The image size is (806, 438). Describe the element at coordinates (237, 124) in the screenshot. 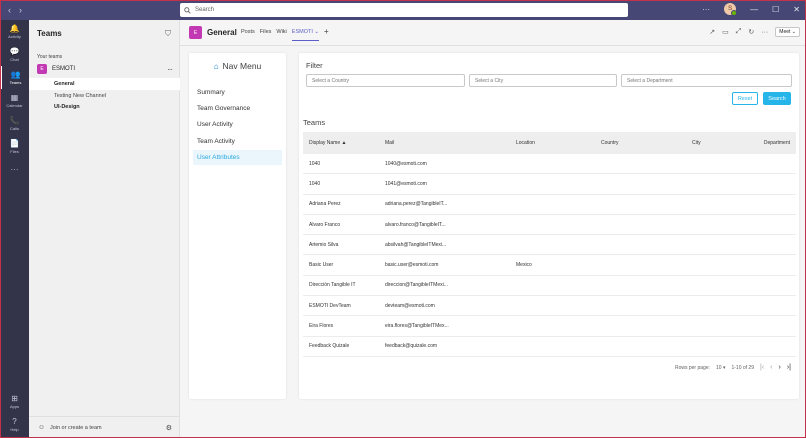

I see `nav-item-user-activity: User Activity` at that location.